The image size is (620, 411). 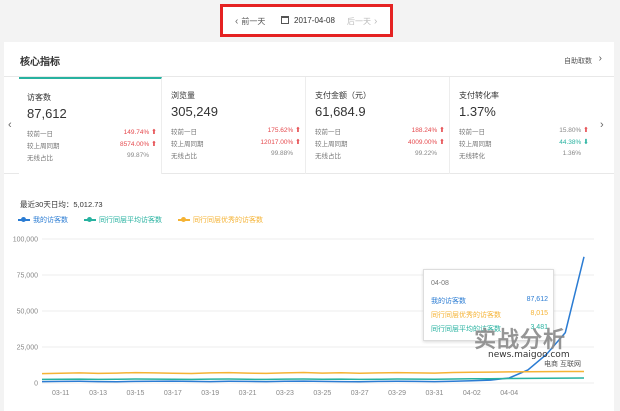 What do you see at coordinates (28, 348) in the screenshot?
I see `y-tick-label: 25,000` at bounding box center [28, 348].